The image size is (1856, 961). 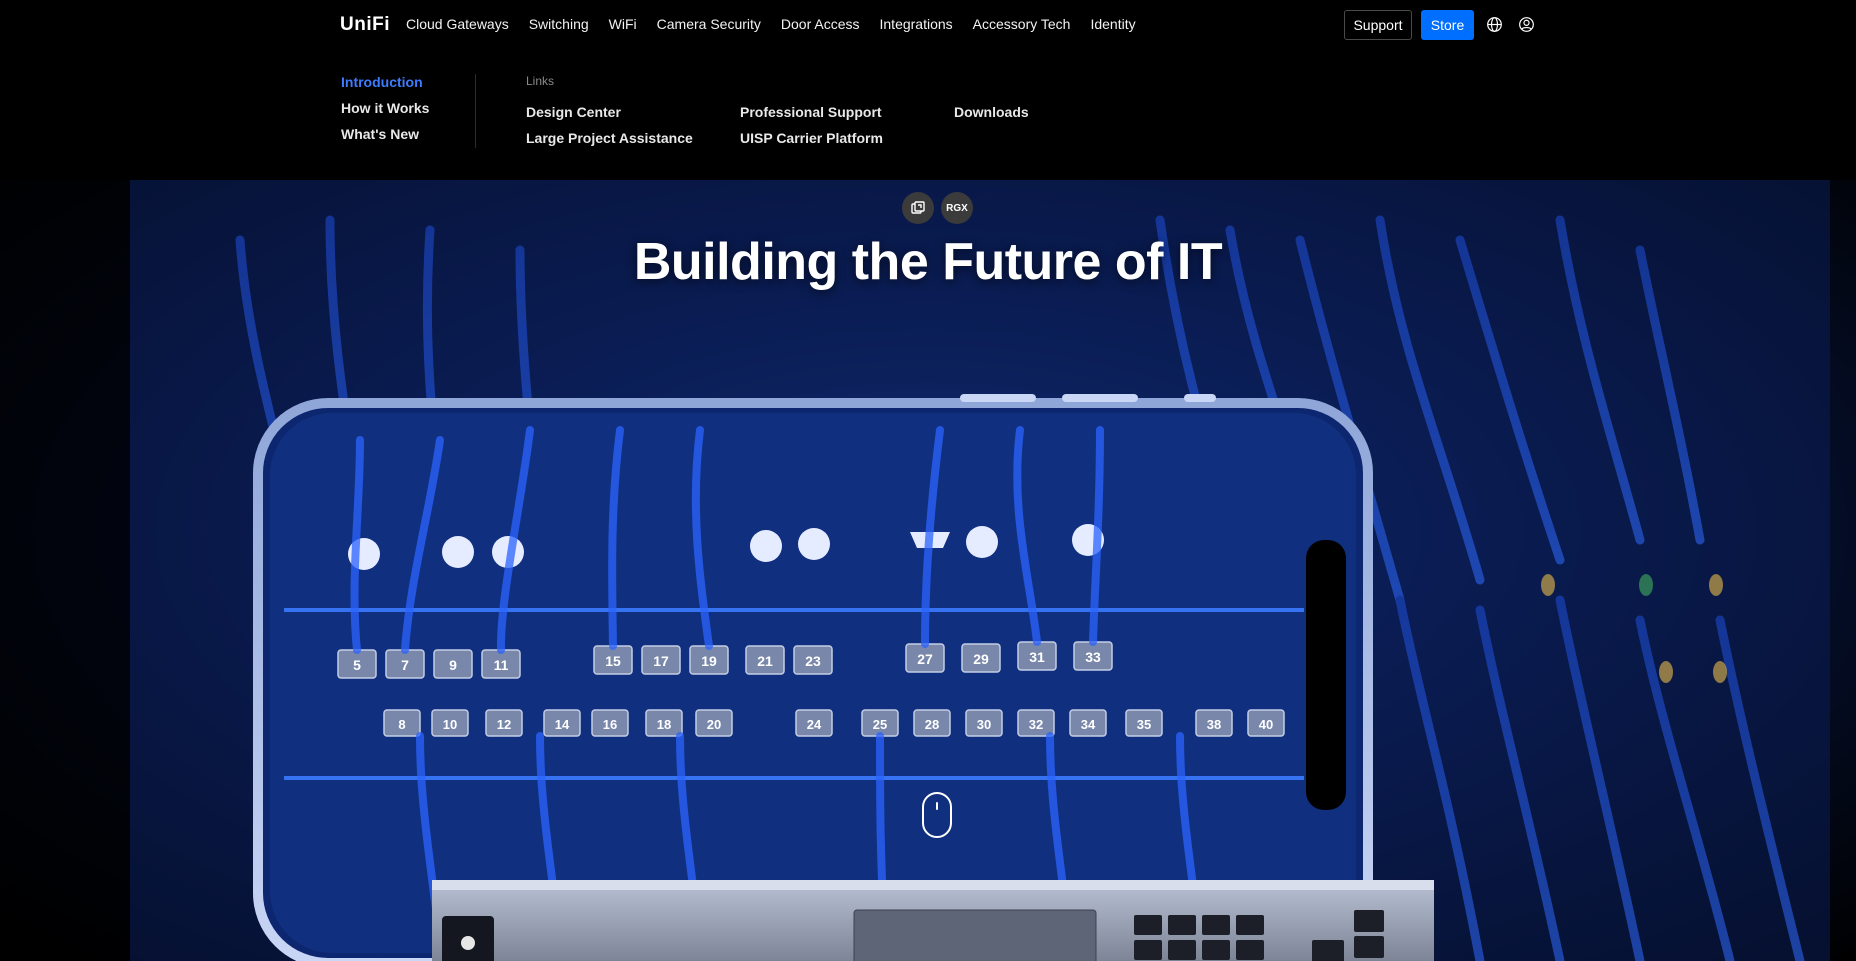 I want to click on nav-item-cloud-gateways: Cloud Gateways, so click(x=457, y=24).